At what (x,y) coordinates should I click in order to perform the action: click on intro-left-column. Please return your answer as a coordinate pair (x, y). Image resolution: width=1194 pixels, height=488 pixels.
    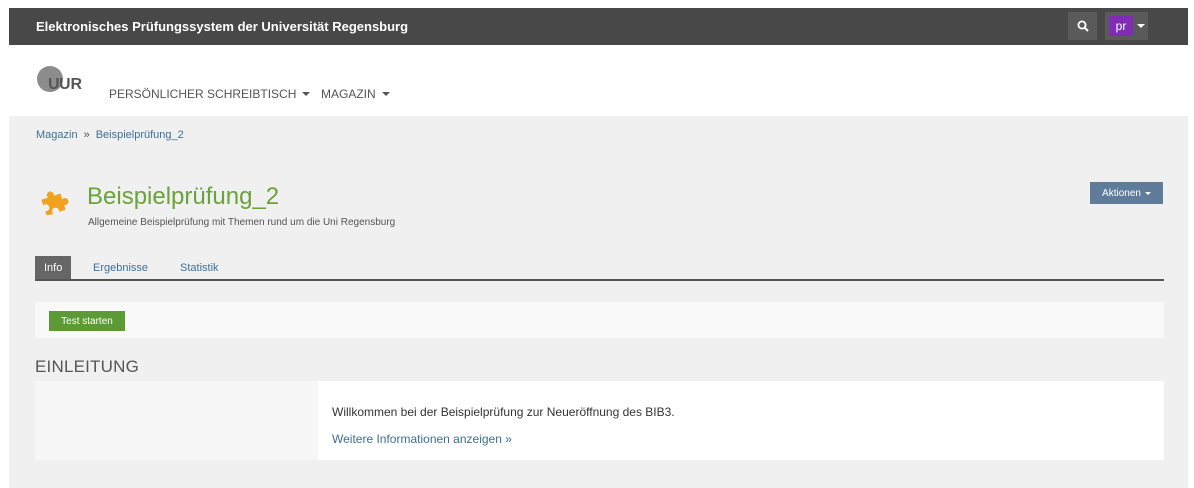
    Looking at the image, I should click on (176, 420).